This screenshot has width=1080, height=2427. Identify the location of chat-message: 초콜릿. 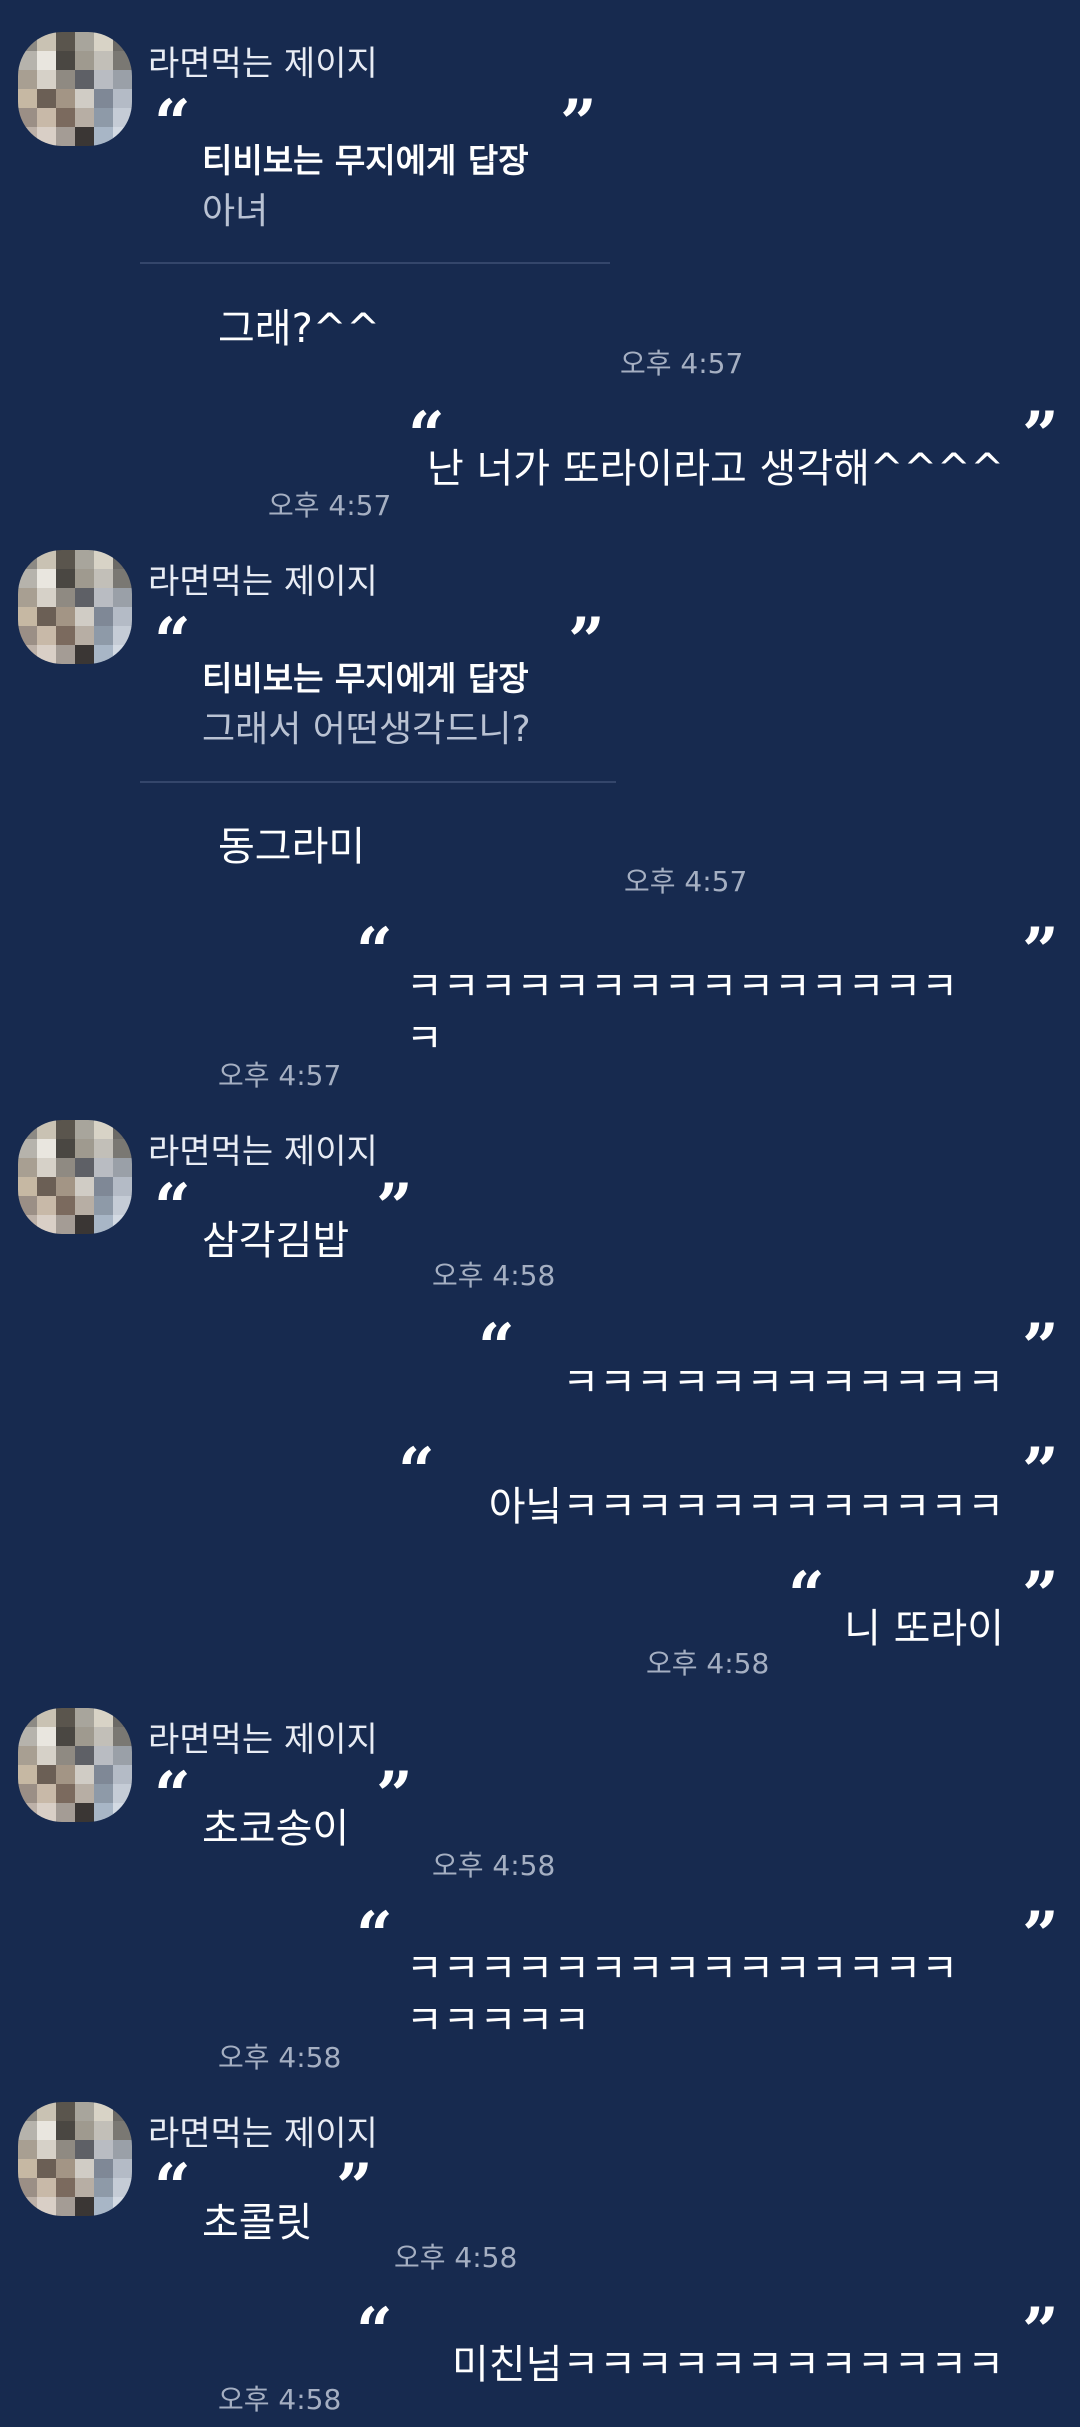
(257, 2219).